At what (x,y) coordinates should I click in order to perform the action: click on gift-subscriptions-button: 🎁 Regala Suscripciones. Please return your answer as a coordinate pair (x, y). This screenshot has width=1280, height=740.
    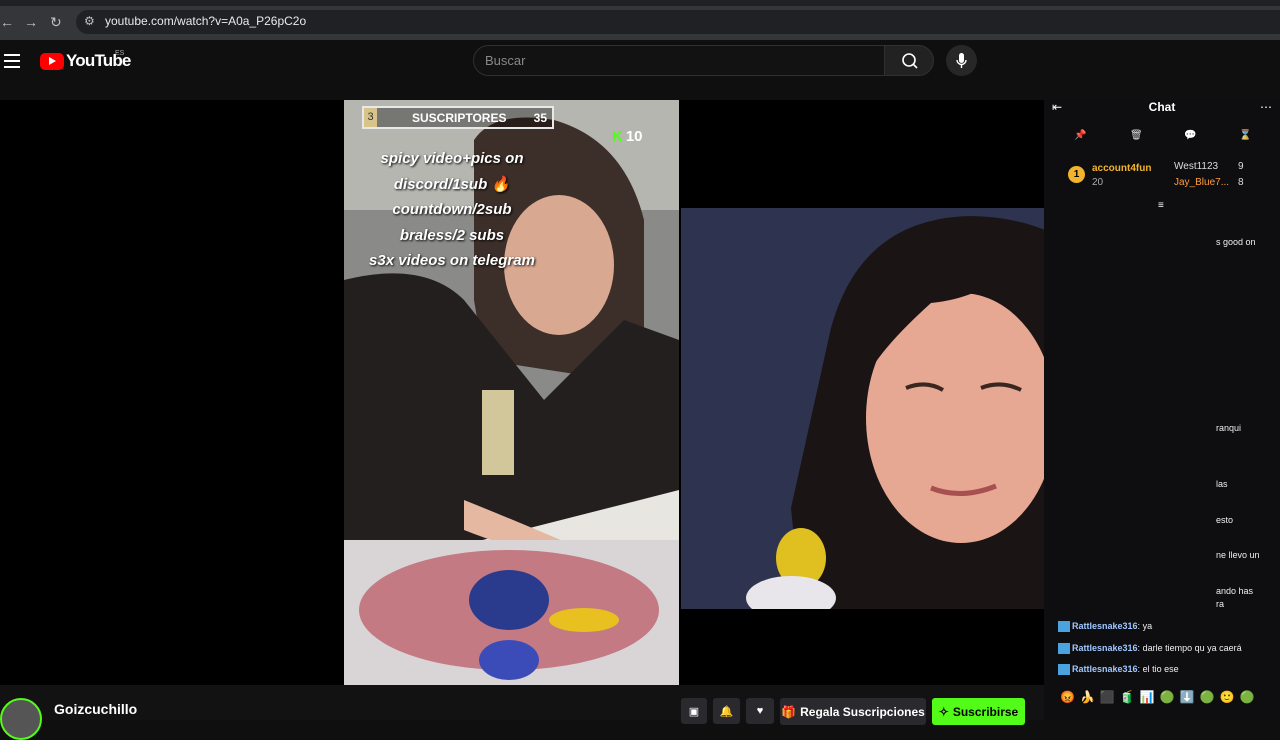
    Looking at the image, I should click on (853, 711).